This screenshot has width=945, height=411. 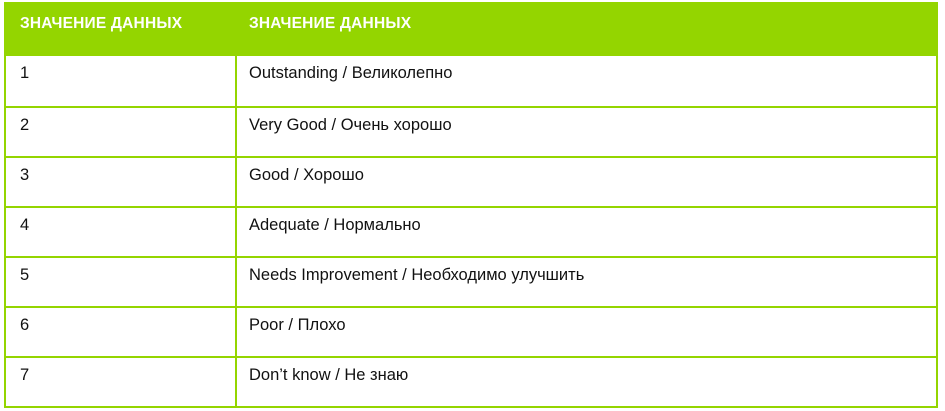 I want to click on table-row: 1 Outstanding / Великолепно, so click(x=471, y=81).